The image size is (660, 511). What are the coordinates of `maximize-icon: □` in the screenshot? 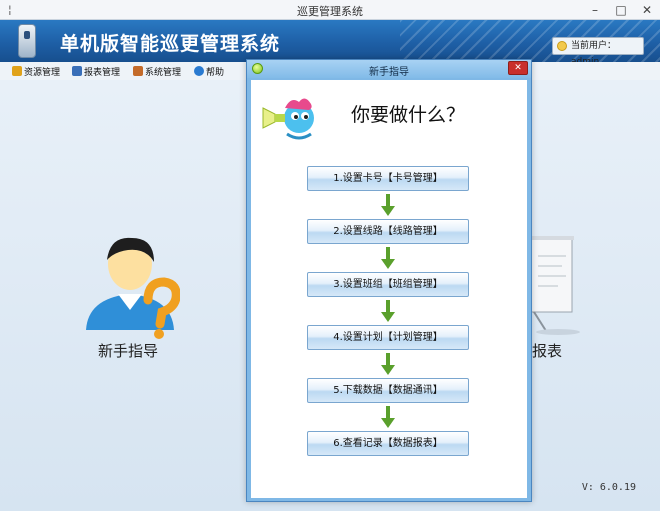 It's located at (621, 10).